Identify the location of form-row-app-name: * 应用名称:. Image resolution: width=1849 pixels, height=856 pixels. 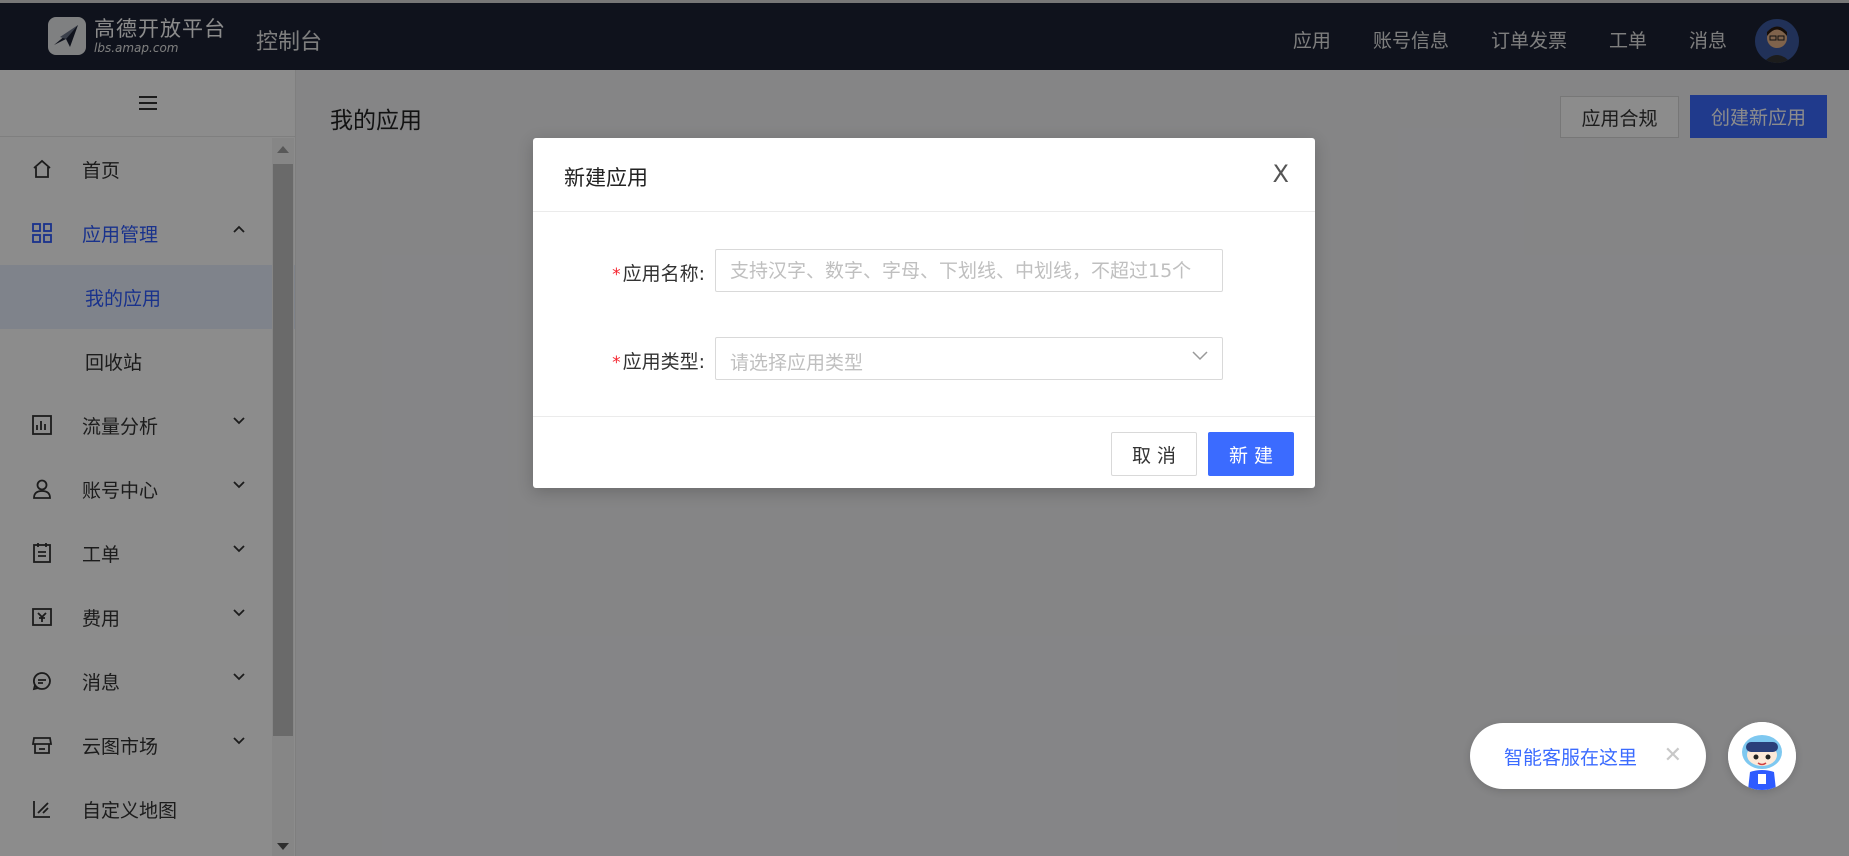
(924, 271).